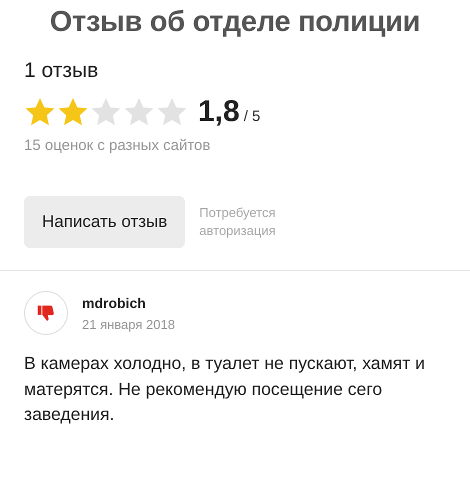  What do you see at coordinates (225, 389) in the screenshot?
I see `review-text: В камерах холодно, в туалет не пускают, хамят и матерятся. Не рекомендую посещение сего заведения.` at bounding box center [225, 389].